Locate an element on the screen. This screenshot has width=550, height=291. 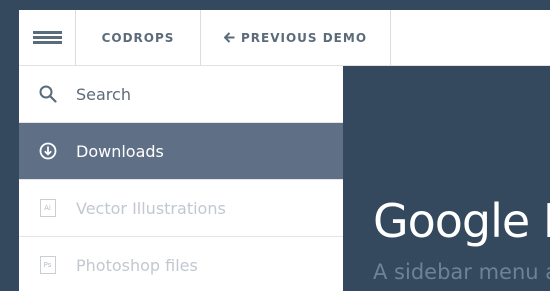
previous-demo-link-cell: PREVIOUS DEMO is located at coordinates (296, 37).